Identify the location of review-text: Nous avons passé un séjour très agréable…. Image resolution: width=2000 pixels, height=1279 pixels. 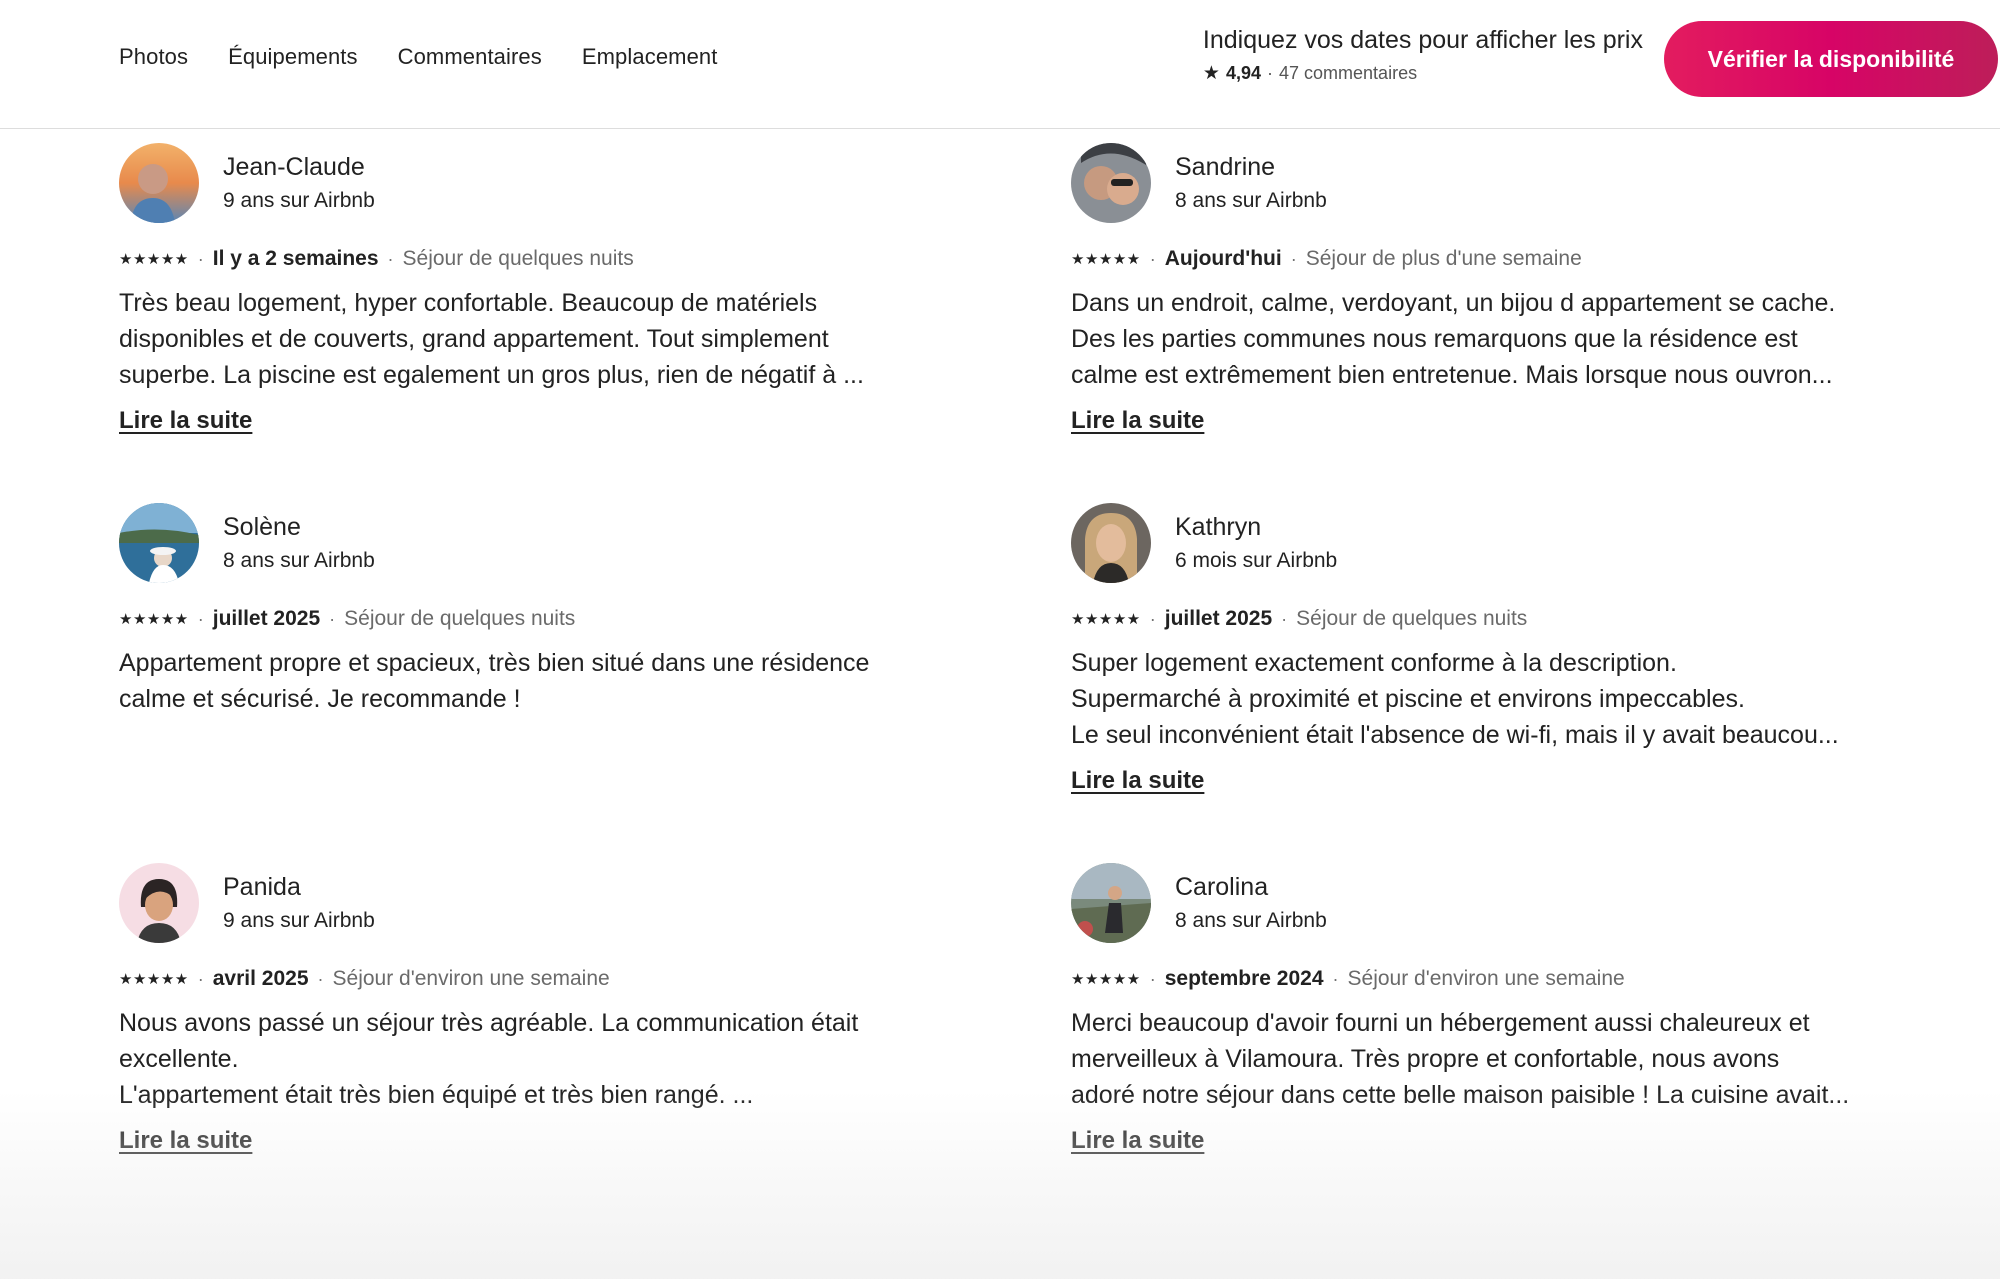
(514, 1059).